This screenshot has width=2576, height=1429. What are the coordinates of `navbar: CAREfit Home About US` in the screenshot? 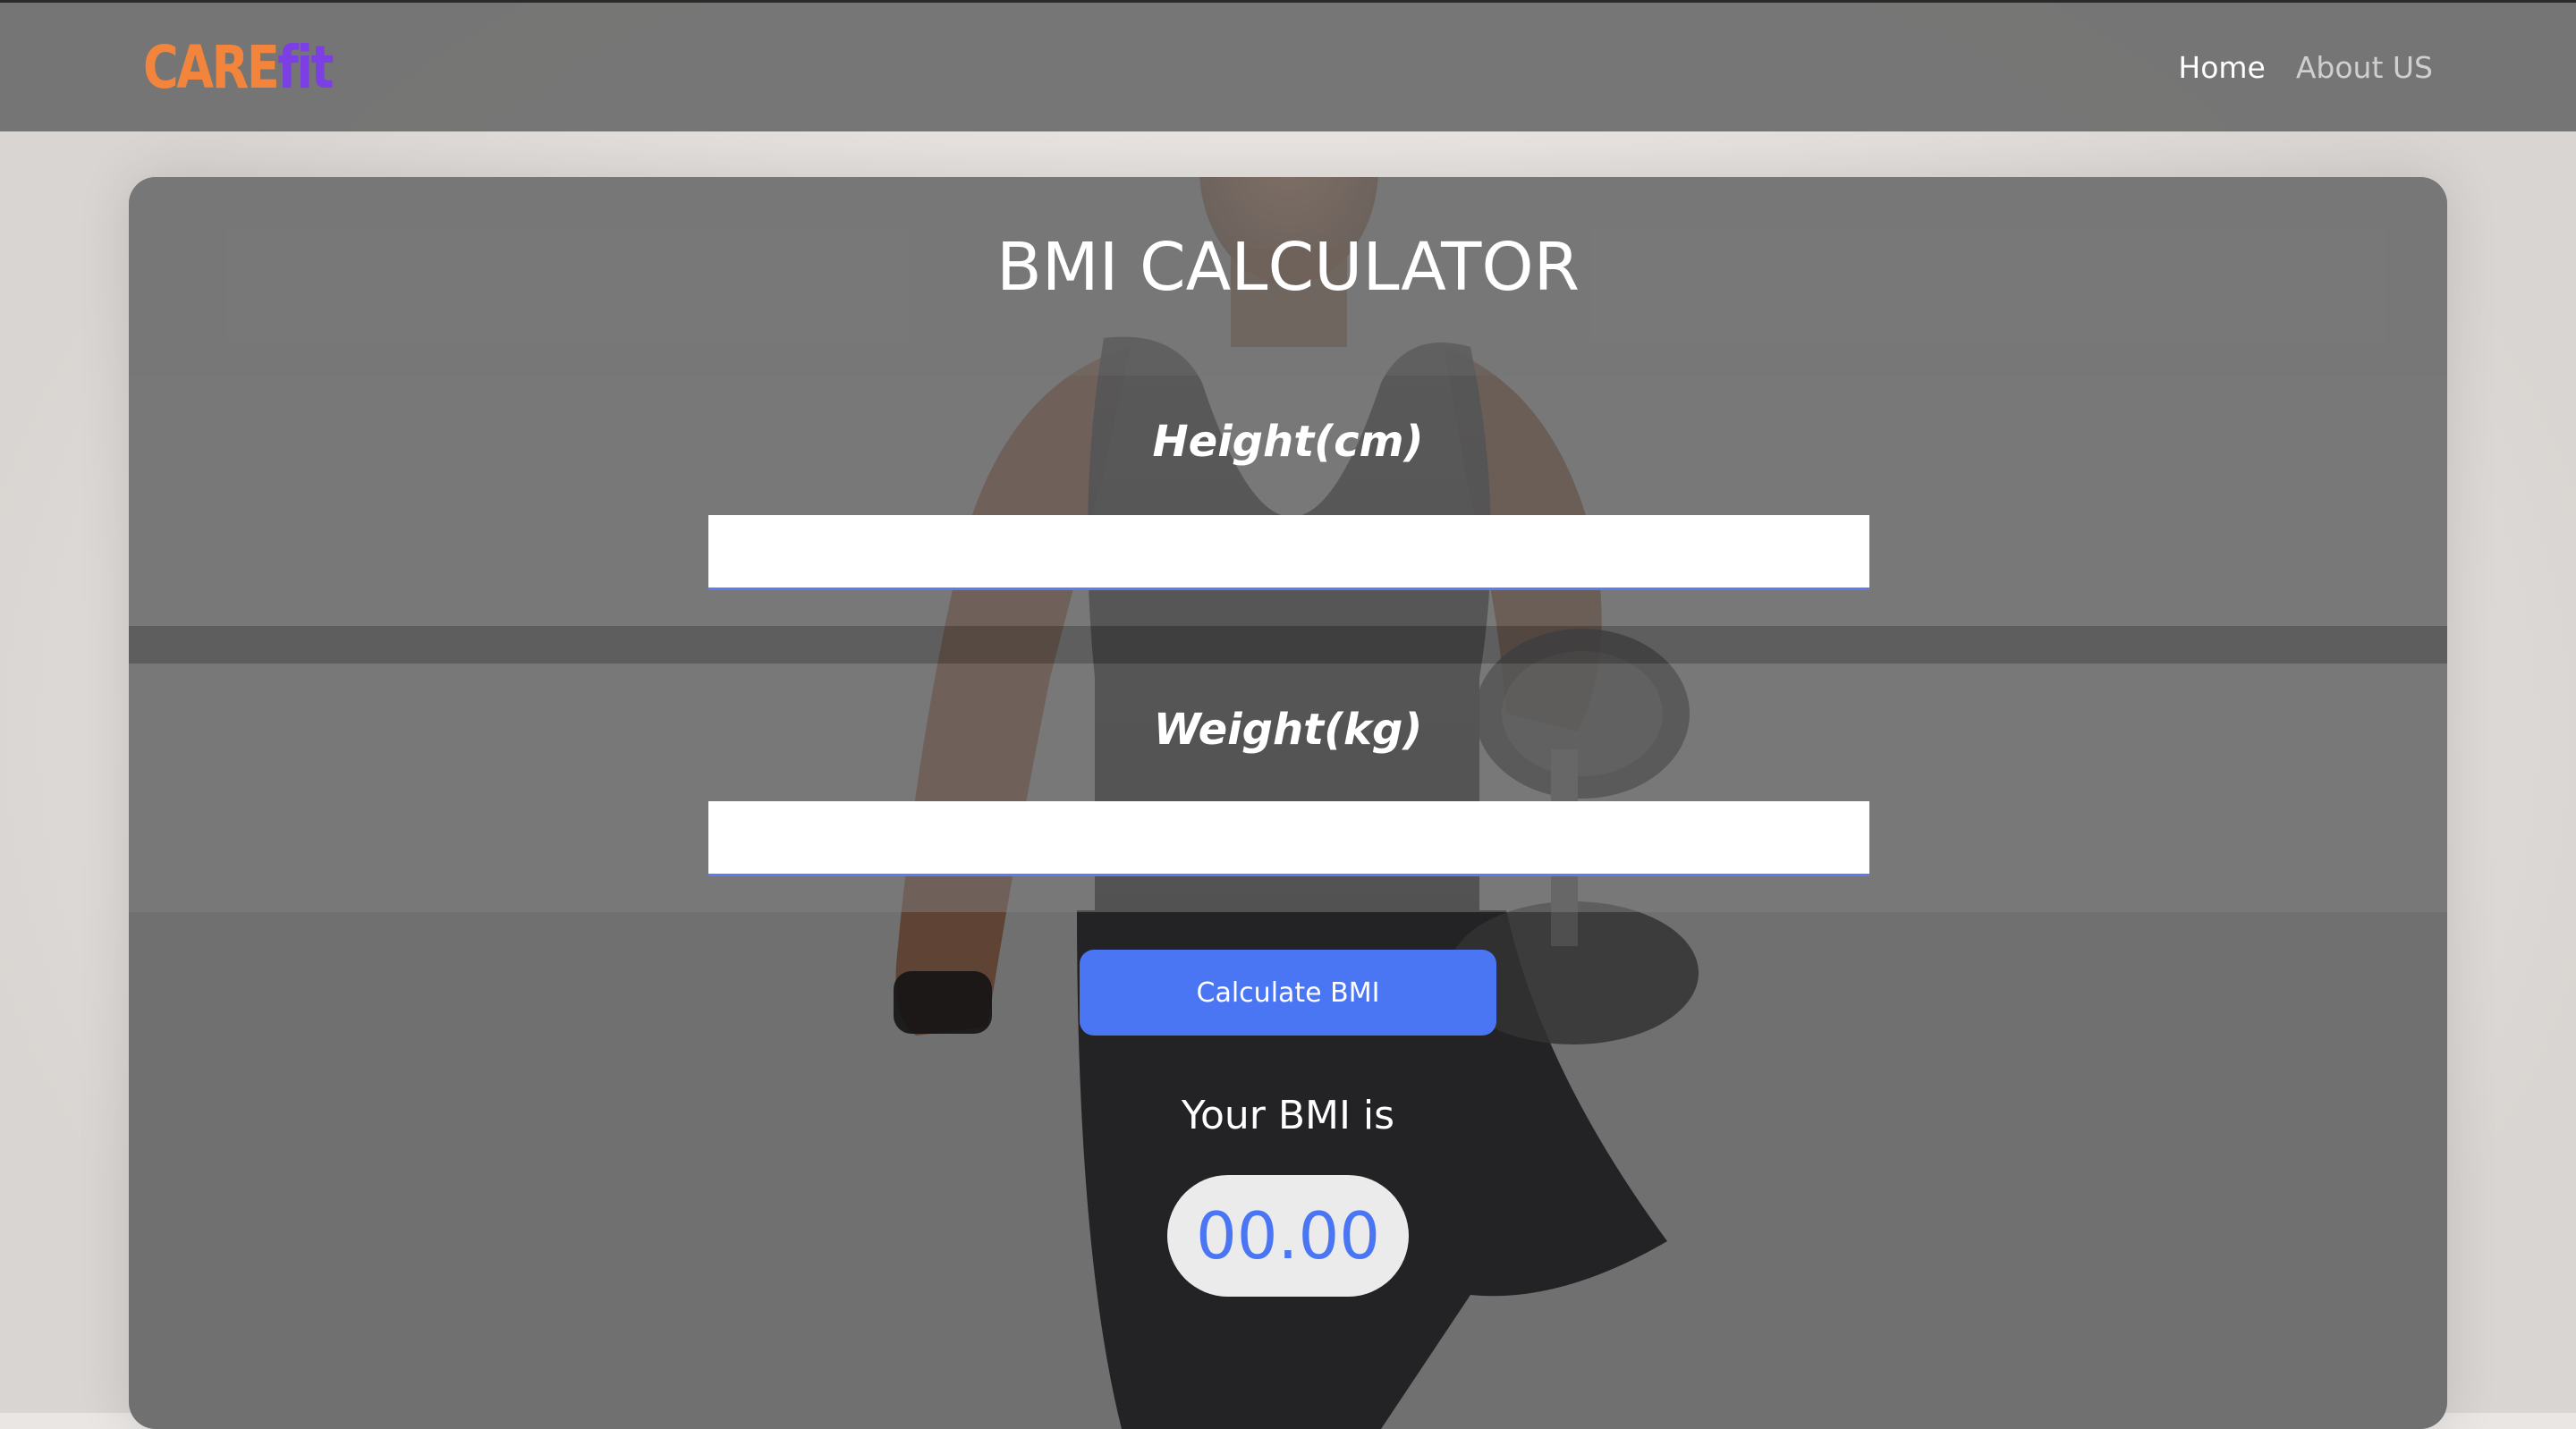 It's located at (1288, 67).